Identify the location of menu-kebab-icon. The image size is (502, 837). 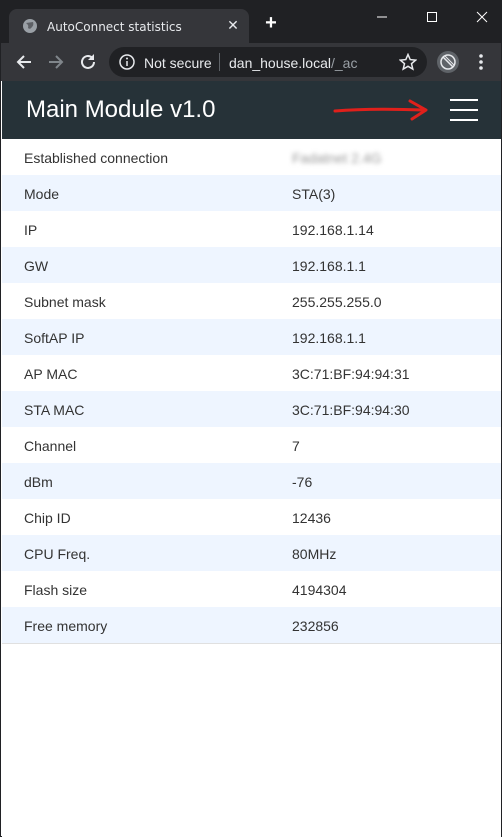
(481, 62).